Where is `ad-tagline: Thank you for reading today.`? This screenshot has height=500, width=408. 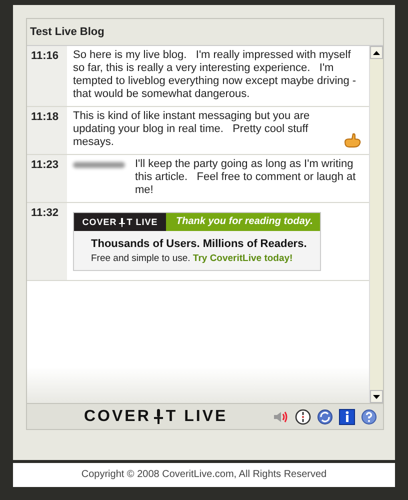 ad-tagline: Thank you for reading today. is located at coordinates (243, 222).